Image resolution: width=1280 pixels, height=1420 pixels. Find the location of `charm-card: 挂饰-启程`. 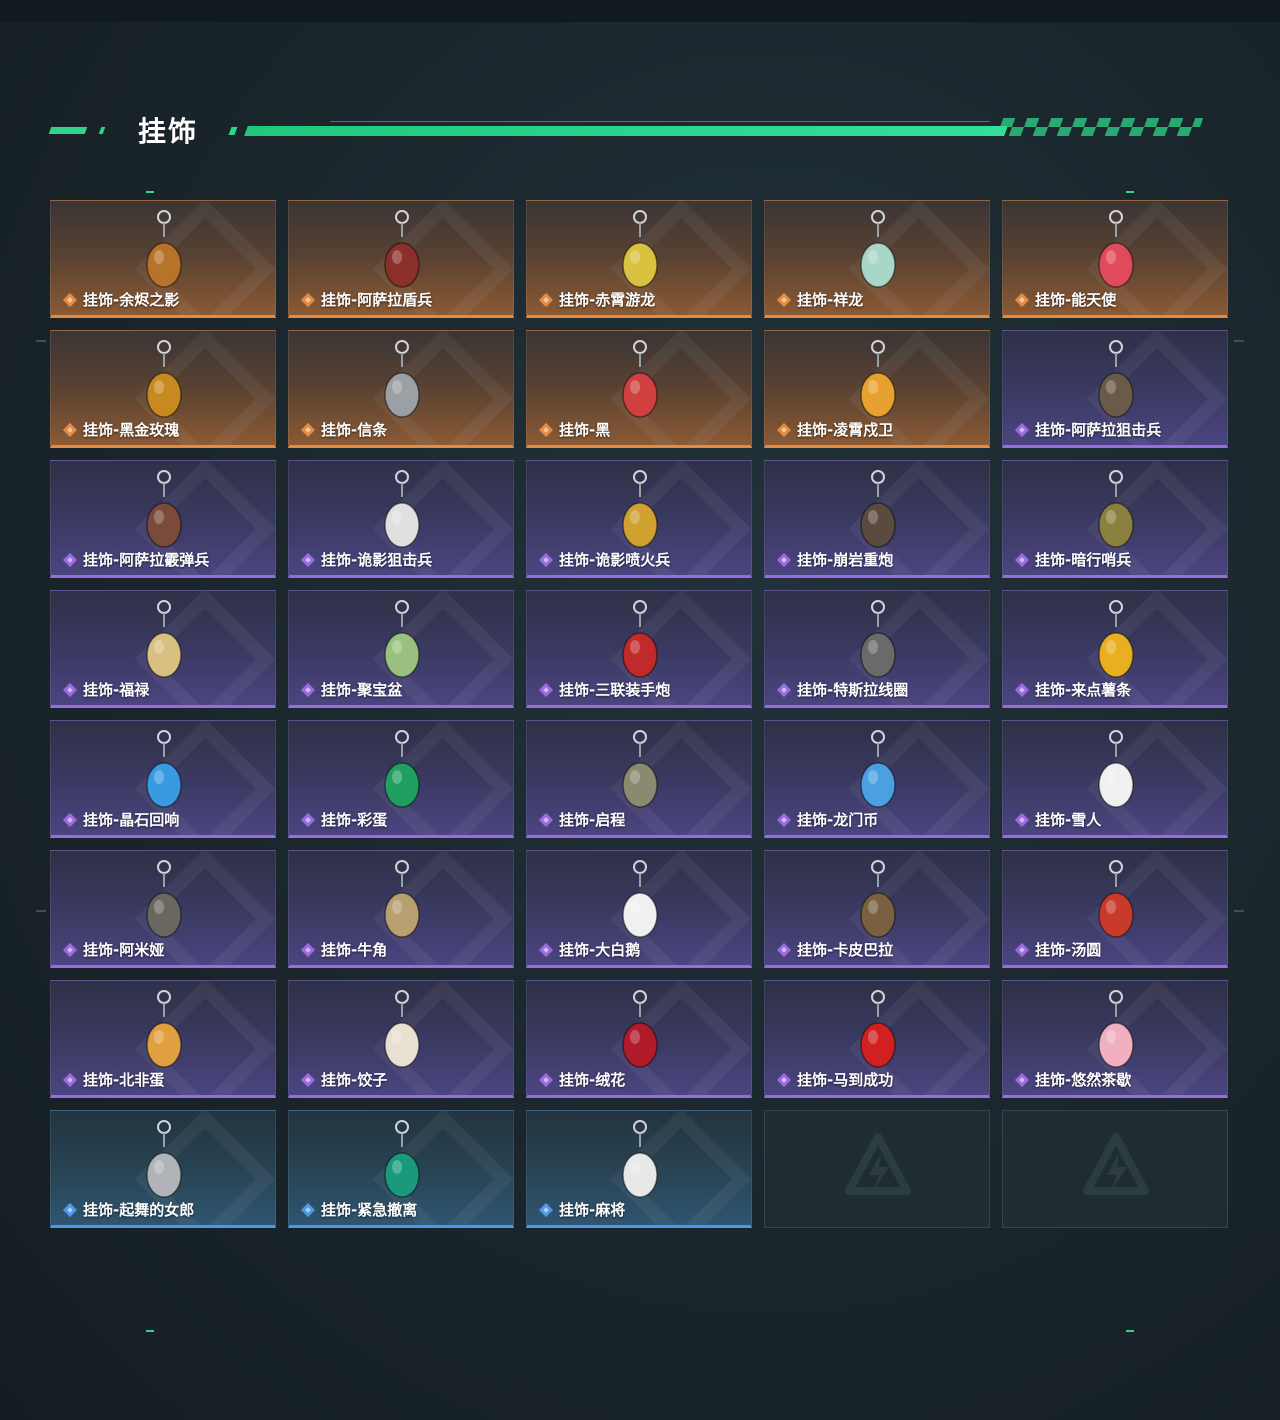

charm-card: 挂饰-启程 is located at coordinates (639, 779).